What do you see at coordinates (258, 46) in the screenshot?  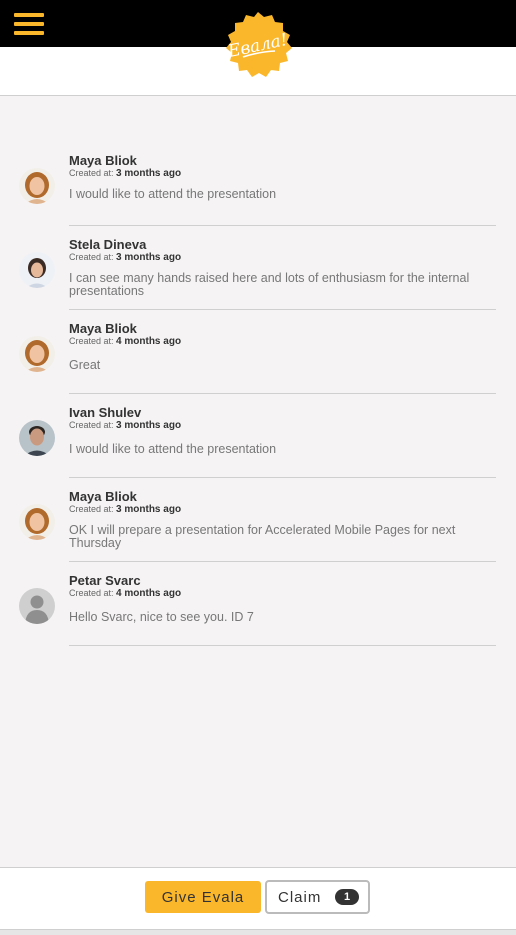 I see `evala-logo: Евала!` at bounding box center [258, 46].